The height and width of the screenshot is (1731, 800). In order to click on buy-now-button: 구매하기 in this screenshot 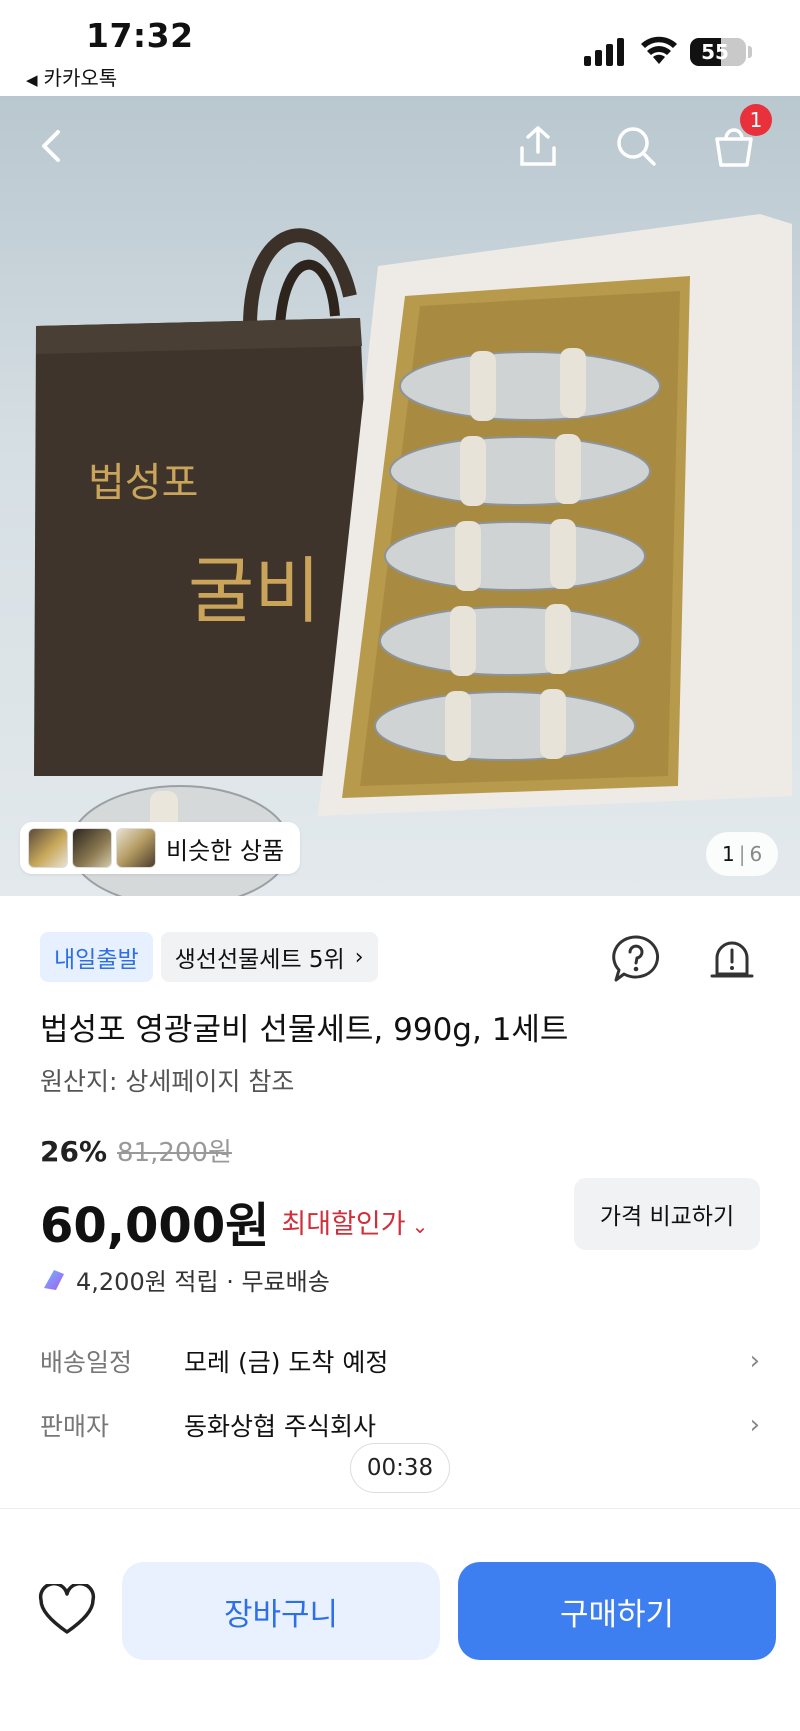, I will do `click(617, 1611)`.